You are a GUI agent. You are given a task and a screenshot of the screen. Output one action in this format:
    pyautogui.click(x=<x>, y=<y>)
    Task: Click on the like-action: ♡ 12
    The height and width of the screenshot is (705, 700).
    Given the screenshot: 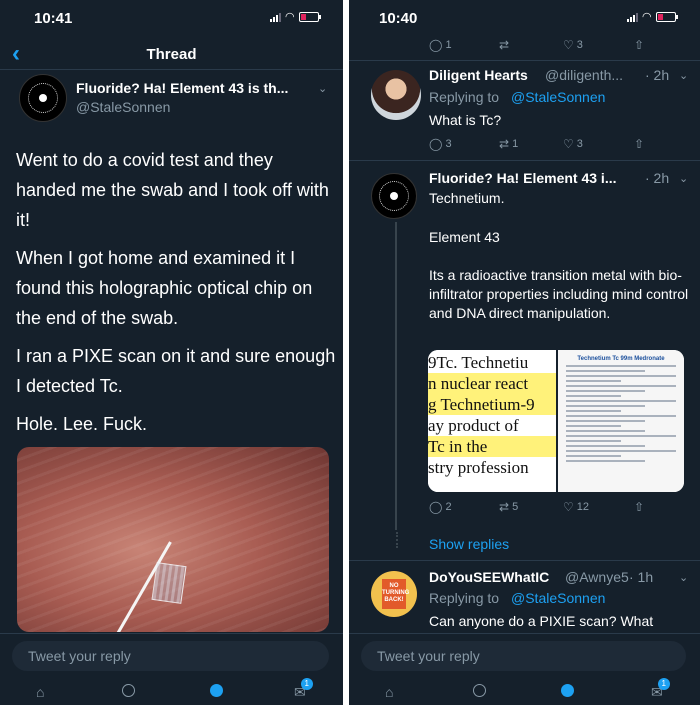 What is the action you would take?
    pyautogui.click(x=576, y=507)
    